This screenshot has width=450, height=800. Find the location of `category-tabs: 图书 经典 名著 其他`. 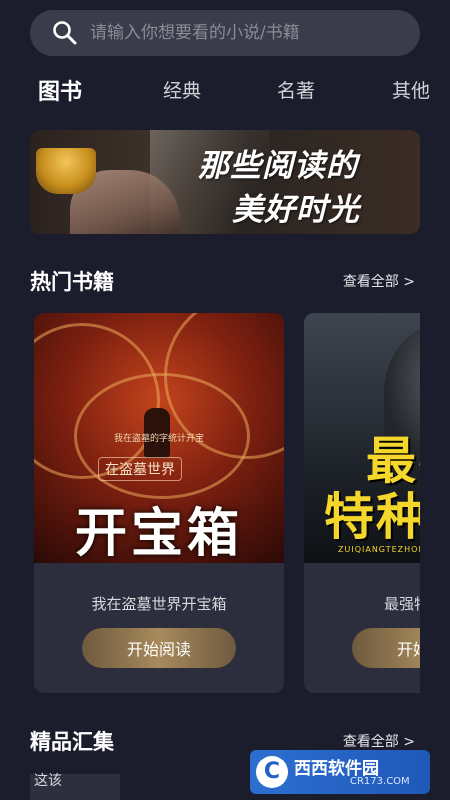

category-tabs: 图书 经典 名著 其他 is located at coordinates (225, 90).